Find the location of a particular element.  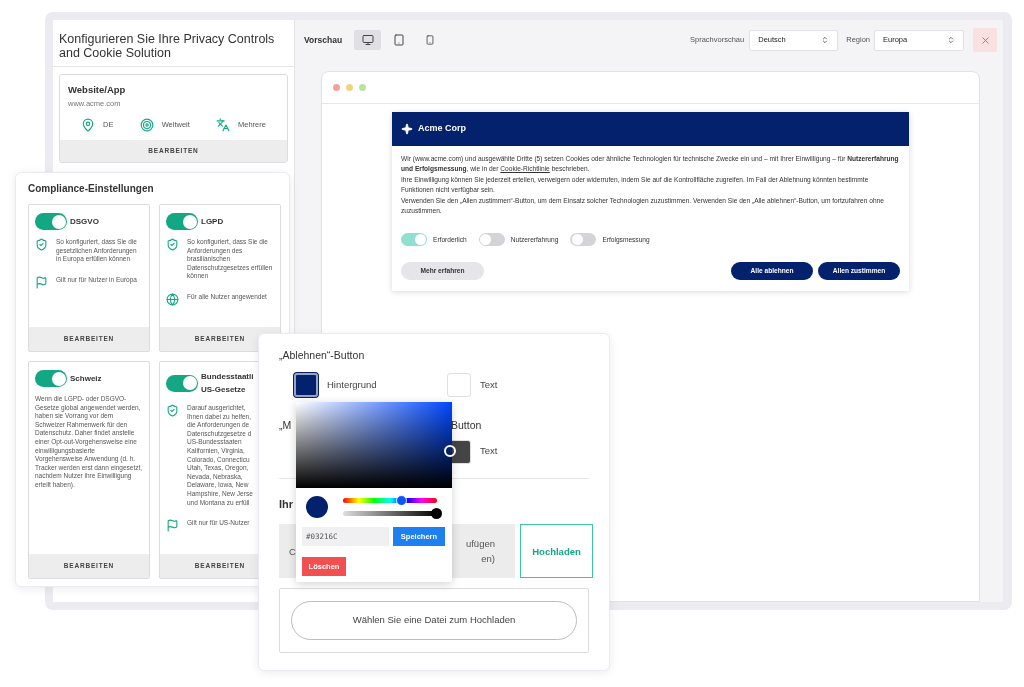

languages-icon is located at coordinates (222, 124).